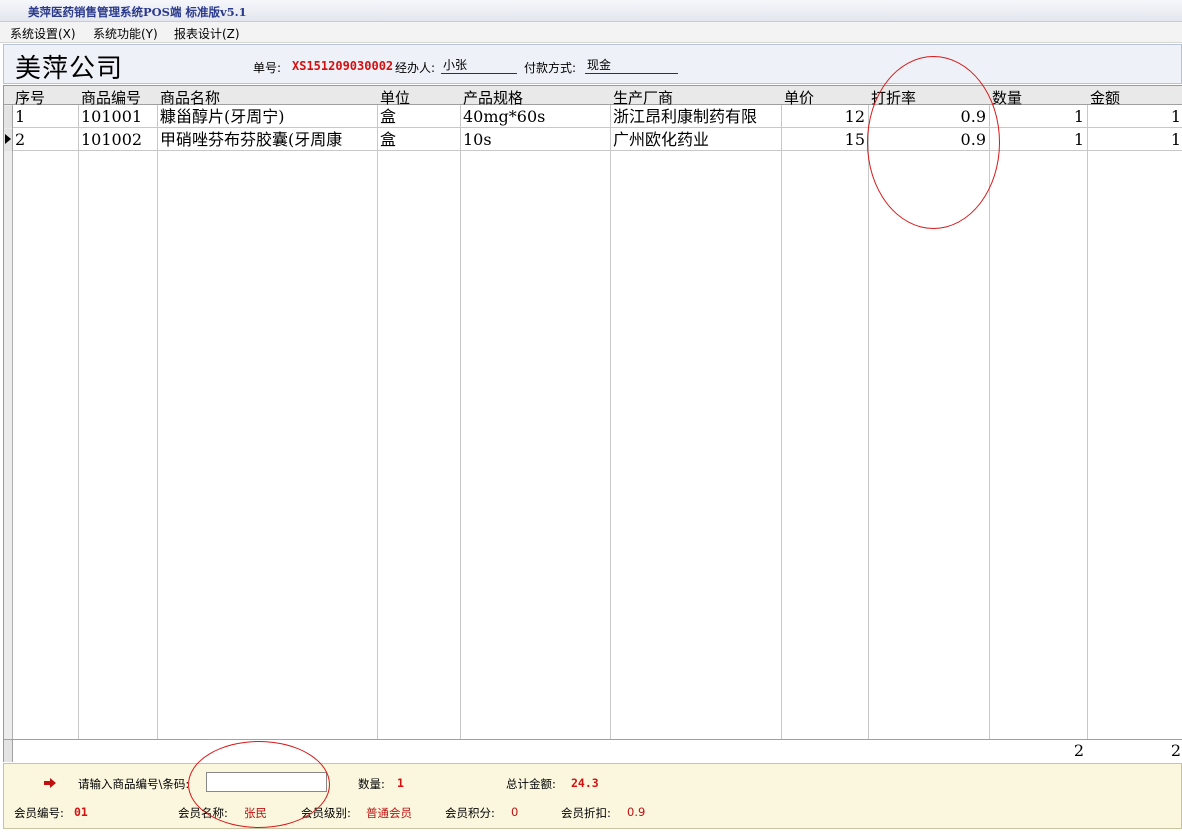  What do you see at coordinates (1078, 750) in the screenshot?
I see `total-qty: 2` at bounding box center [1078, 750].